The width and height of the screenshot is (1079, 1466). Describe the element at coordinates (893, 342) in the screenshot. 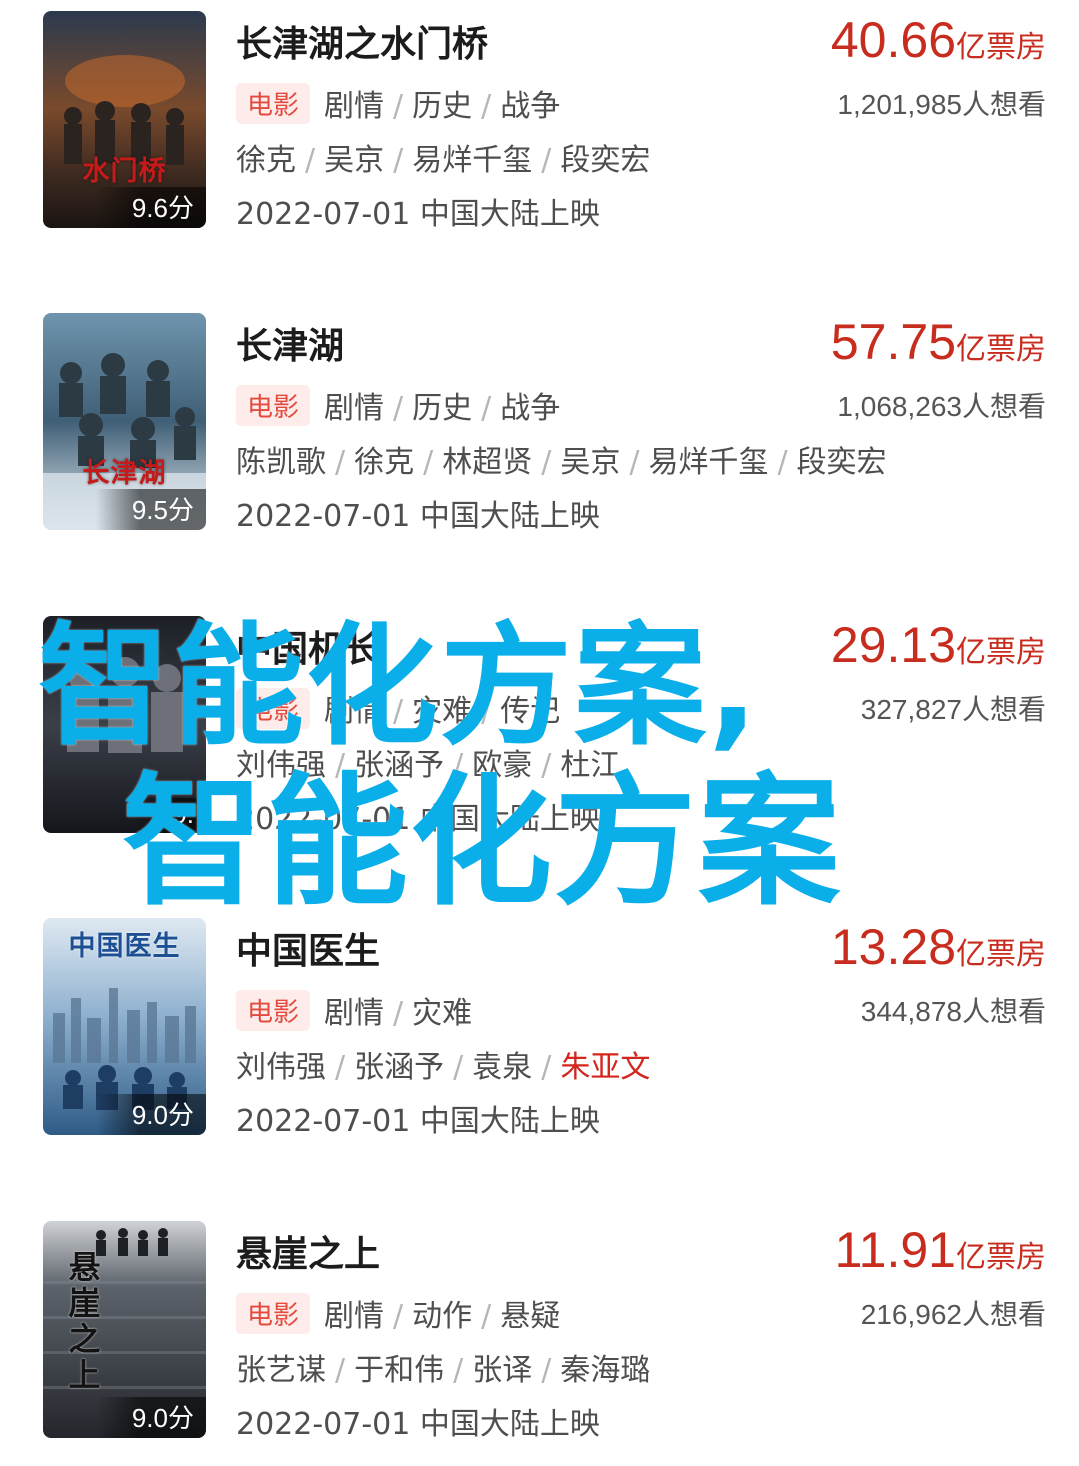

I see `box-office-value: 57.75` at that location.